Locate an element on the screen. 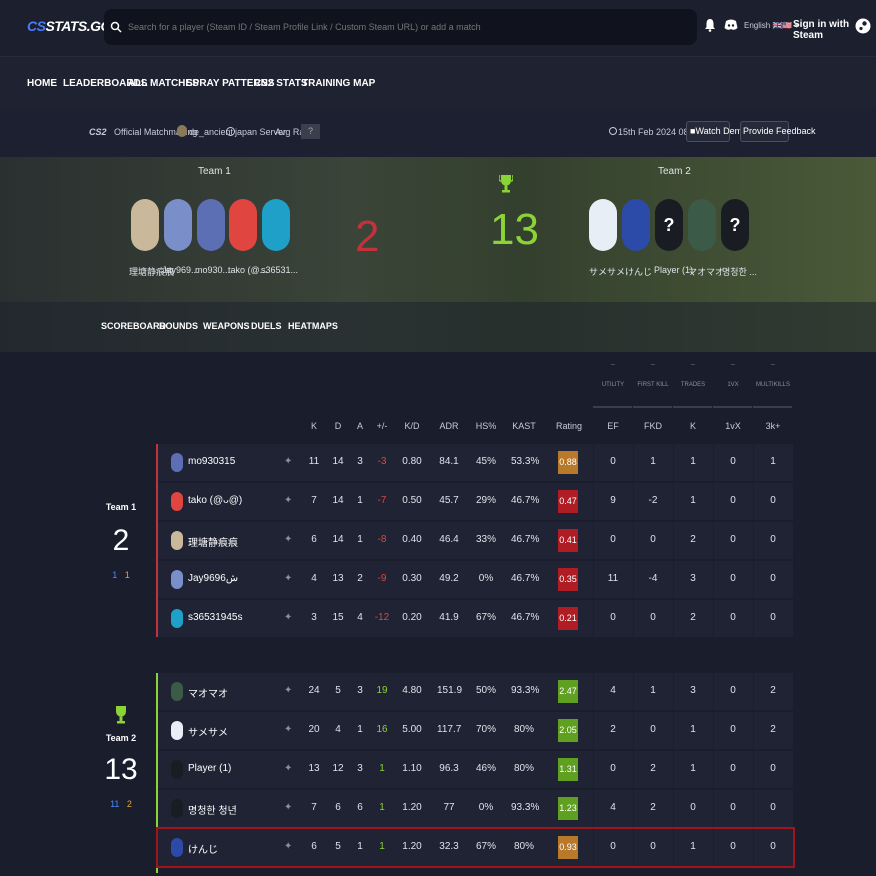 The width and height of the screenshot is (876, 876). rating-badge: 1.23 is located at coordinates (568, 808).